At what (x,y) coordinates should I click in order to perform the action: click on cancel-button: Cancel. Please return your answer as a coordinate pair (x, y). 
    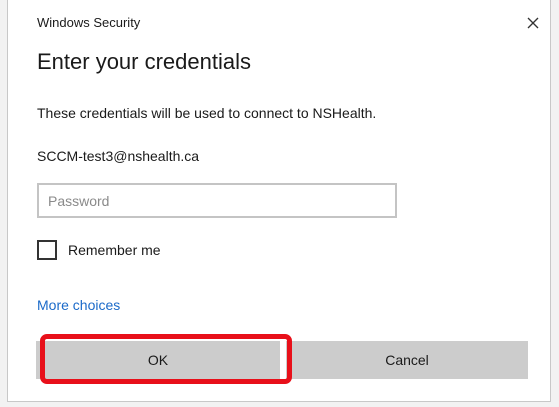
    Looking at the image, I should click on (407, 360).